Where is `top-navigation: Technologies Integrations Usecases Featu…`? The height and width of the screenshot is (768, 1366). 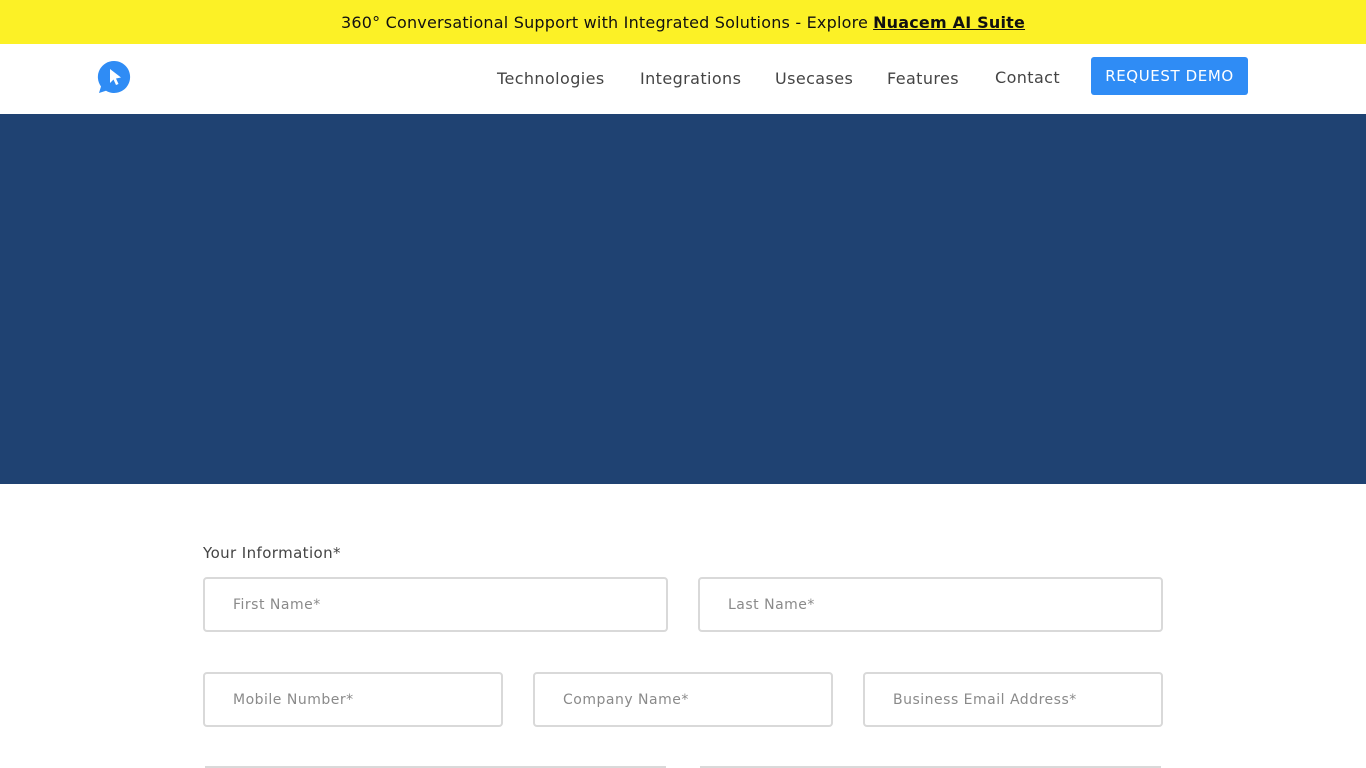
top-navigation: Technologies Integrations Usecases Featu… is located at coordinates (683, 79).